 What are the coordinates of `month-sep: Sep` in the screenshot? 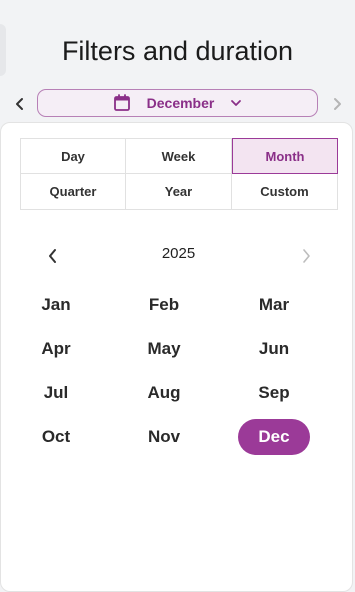 It's located at (274, 393).